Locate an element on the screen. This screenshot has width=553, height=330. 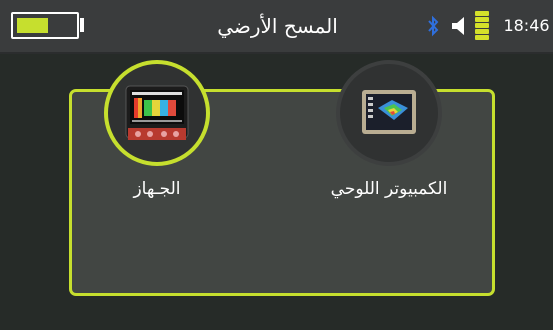
battery-tip is located at coordinates (82, 25).